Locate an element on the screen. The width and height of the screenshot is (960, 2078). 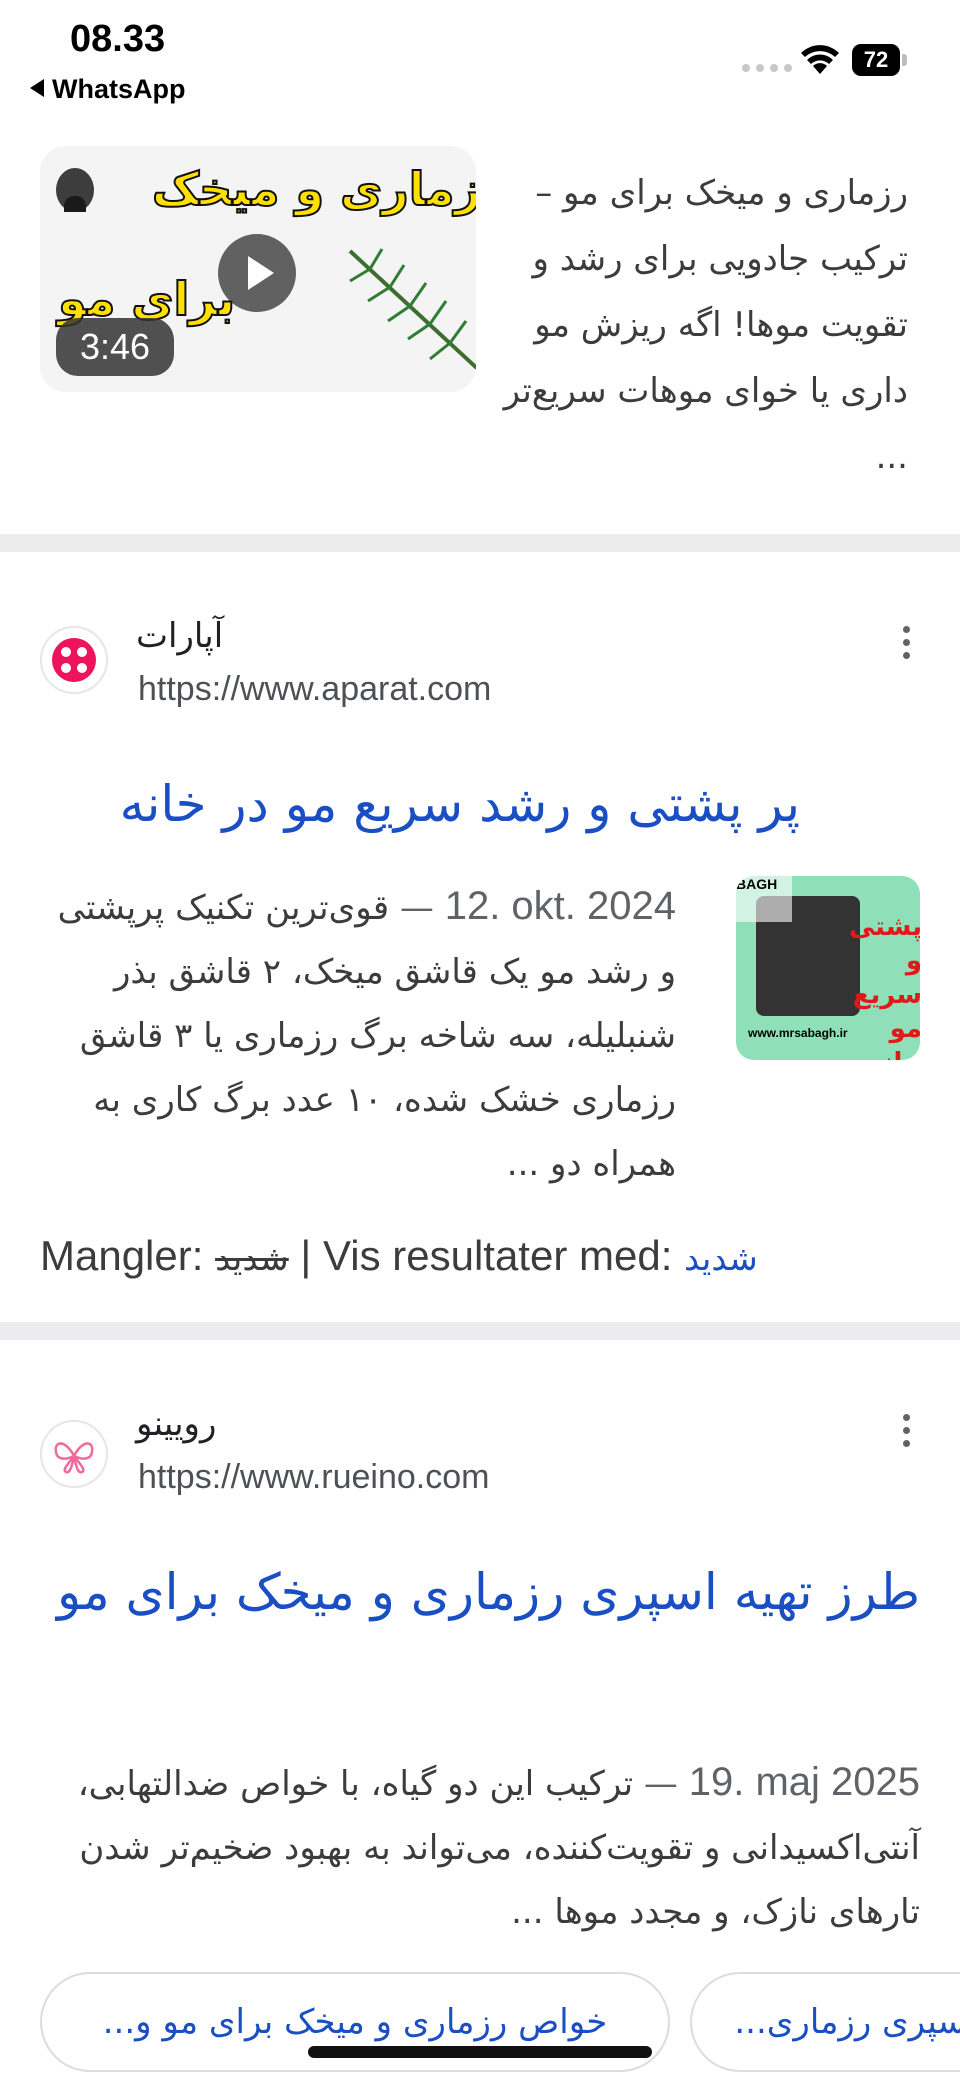
result-thumbnail: BAGH پشتی و سریع مو خانه www.mrsabagh.ir is located at coordinates (828, 968).